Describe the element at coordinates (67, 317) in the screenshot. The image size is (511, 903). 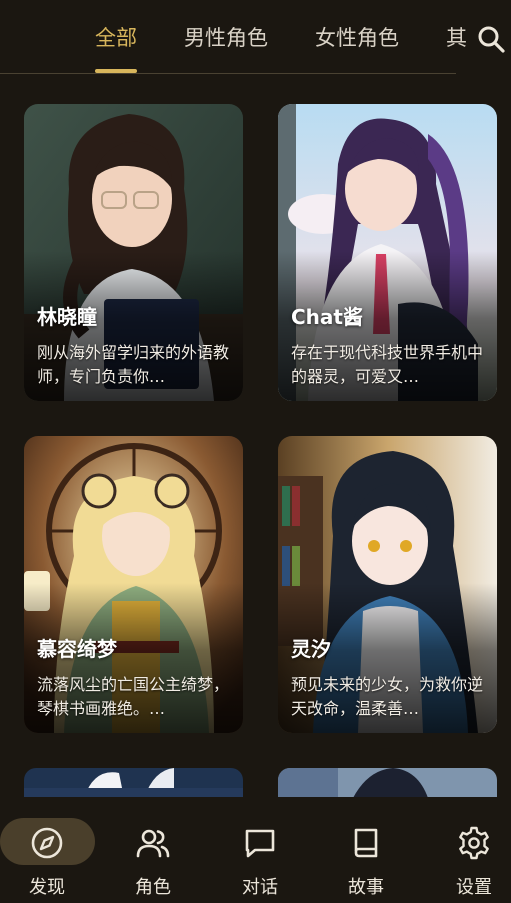
I see `character-name: 林晓瞳` at that location.